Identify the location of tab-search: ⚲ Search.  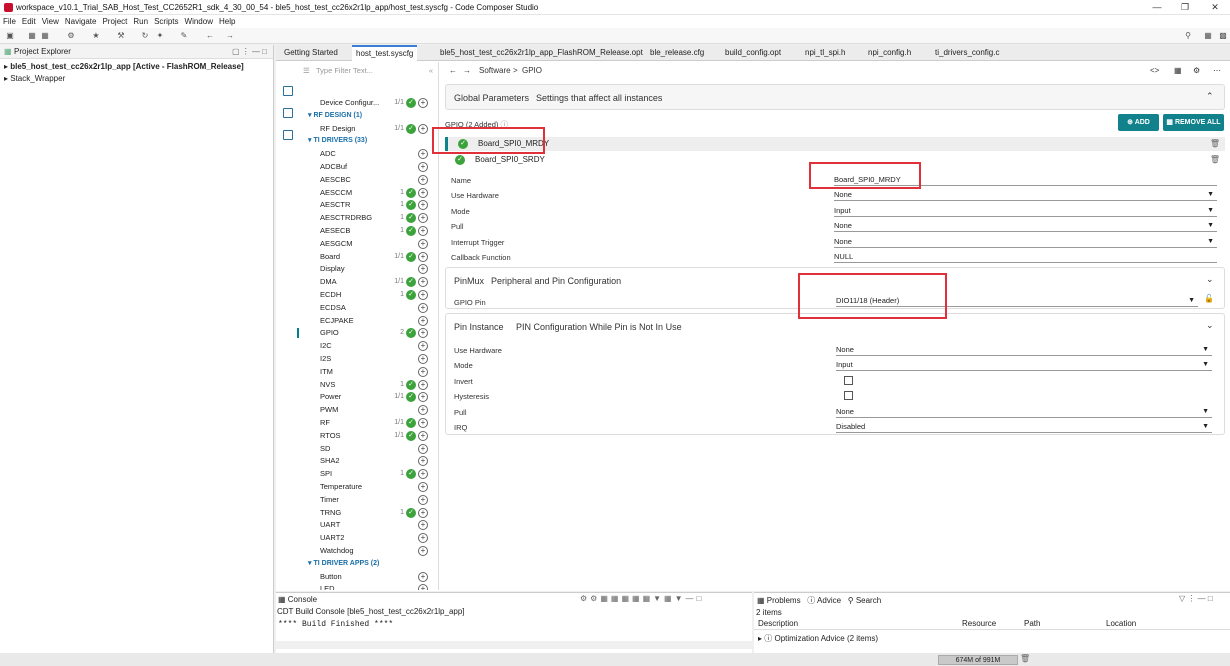
(864, 600).